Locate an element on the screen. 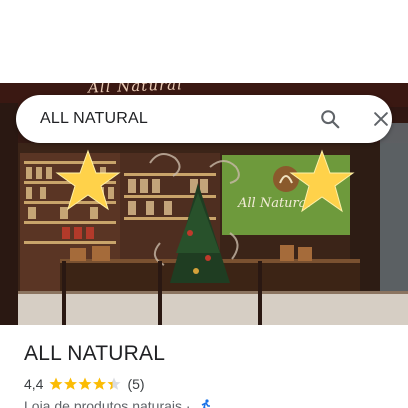  search-button is located at coordinates (330, 119).